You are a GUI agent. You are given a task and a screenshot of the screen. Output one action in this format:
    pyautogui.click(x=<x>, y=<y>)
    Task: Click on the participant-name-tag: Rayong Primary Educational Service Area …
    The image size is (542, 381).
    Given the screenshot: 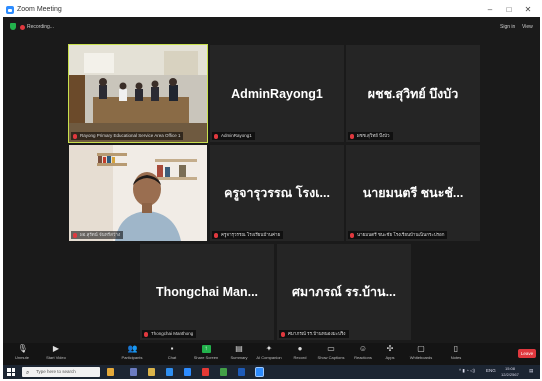 What is the action you would take?
    pyautogui.click(x=127, y=136)
    